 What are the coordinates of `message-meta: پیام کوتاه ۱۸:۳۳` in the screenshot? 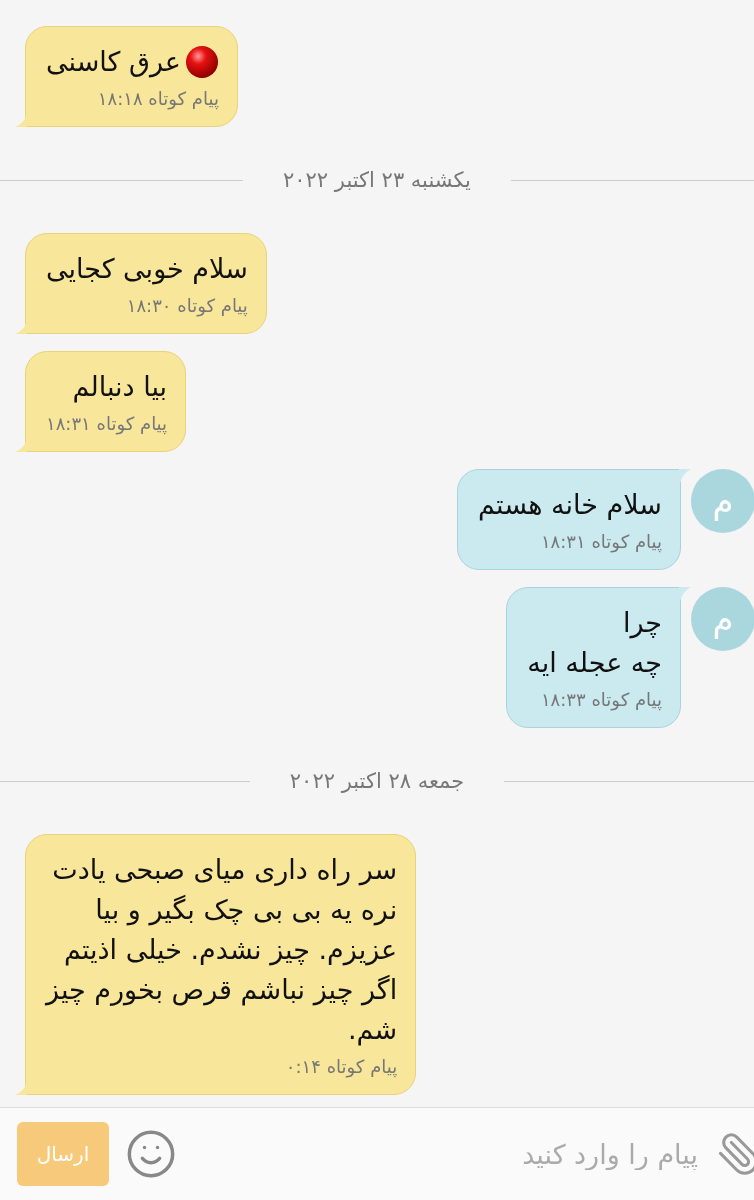 It's located at (601, 700).